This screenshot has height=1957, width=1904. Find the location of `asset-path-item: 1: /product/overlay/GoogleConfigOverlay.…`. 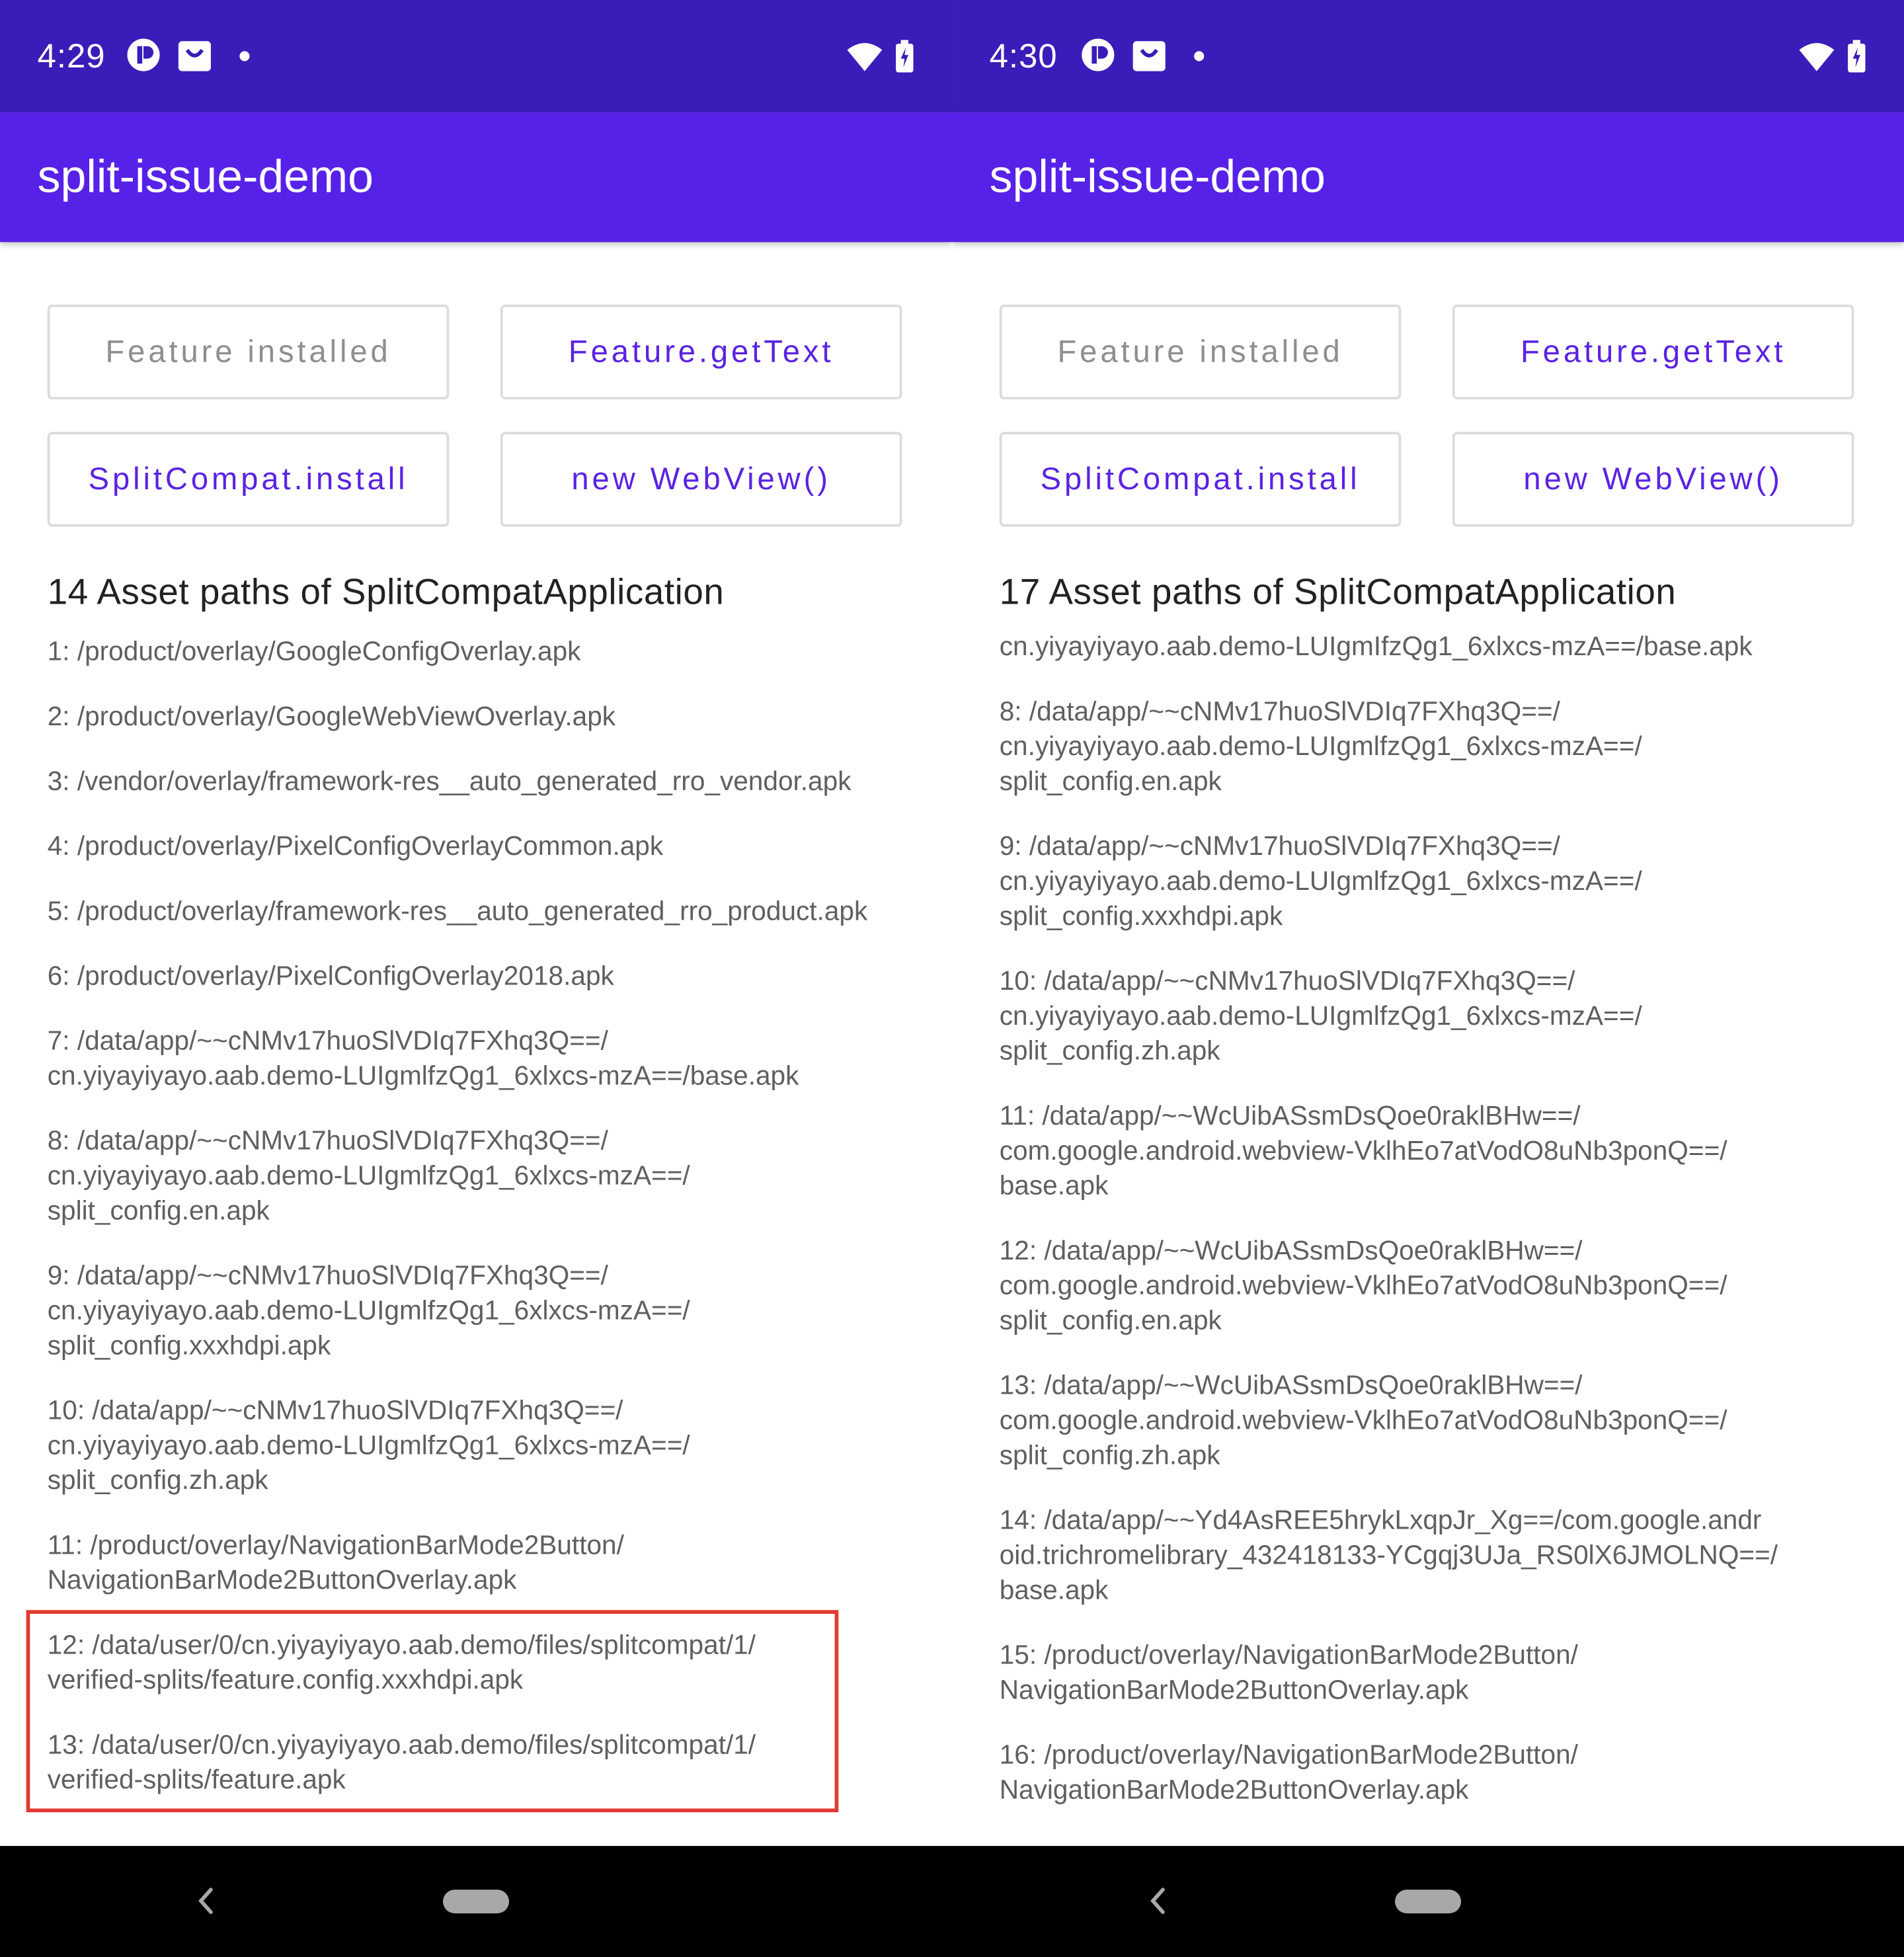

asset-path-item: 1: /product/overlay/GoogleConfigOverlay.… is located at coordinates (314, 651).